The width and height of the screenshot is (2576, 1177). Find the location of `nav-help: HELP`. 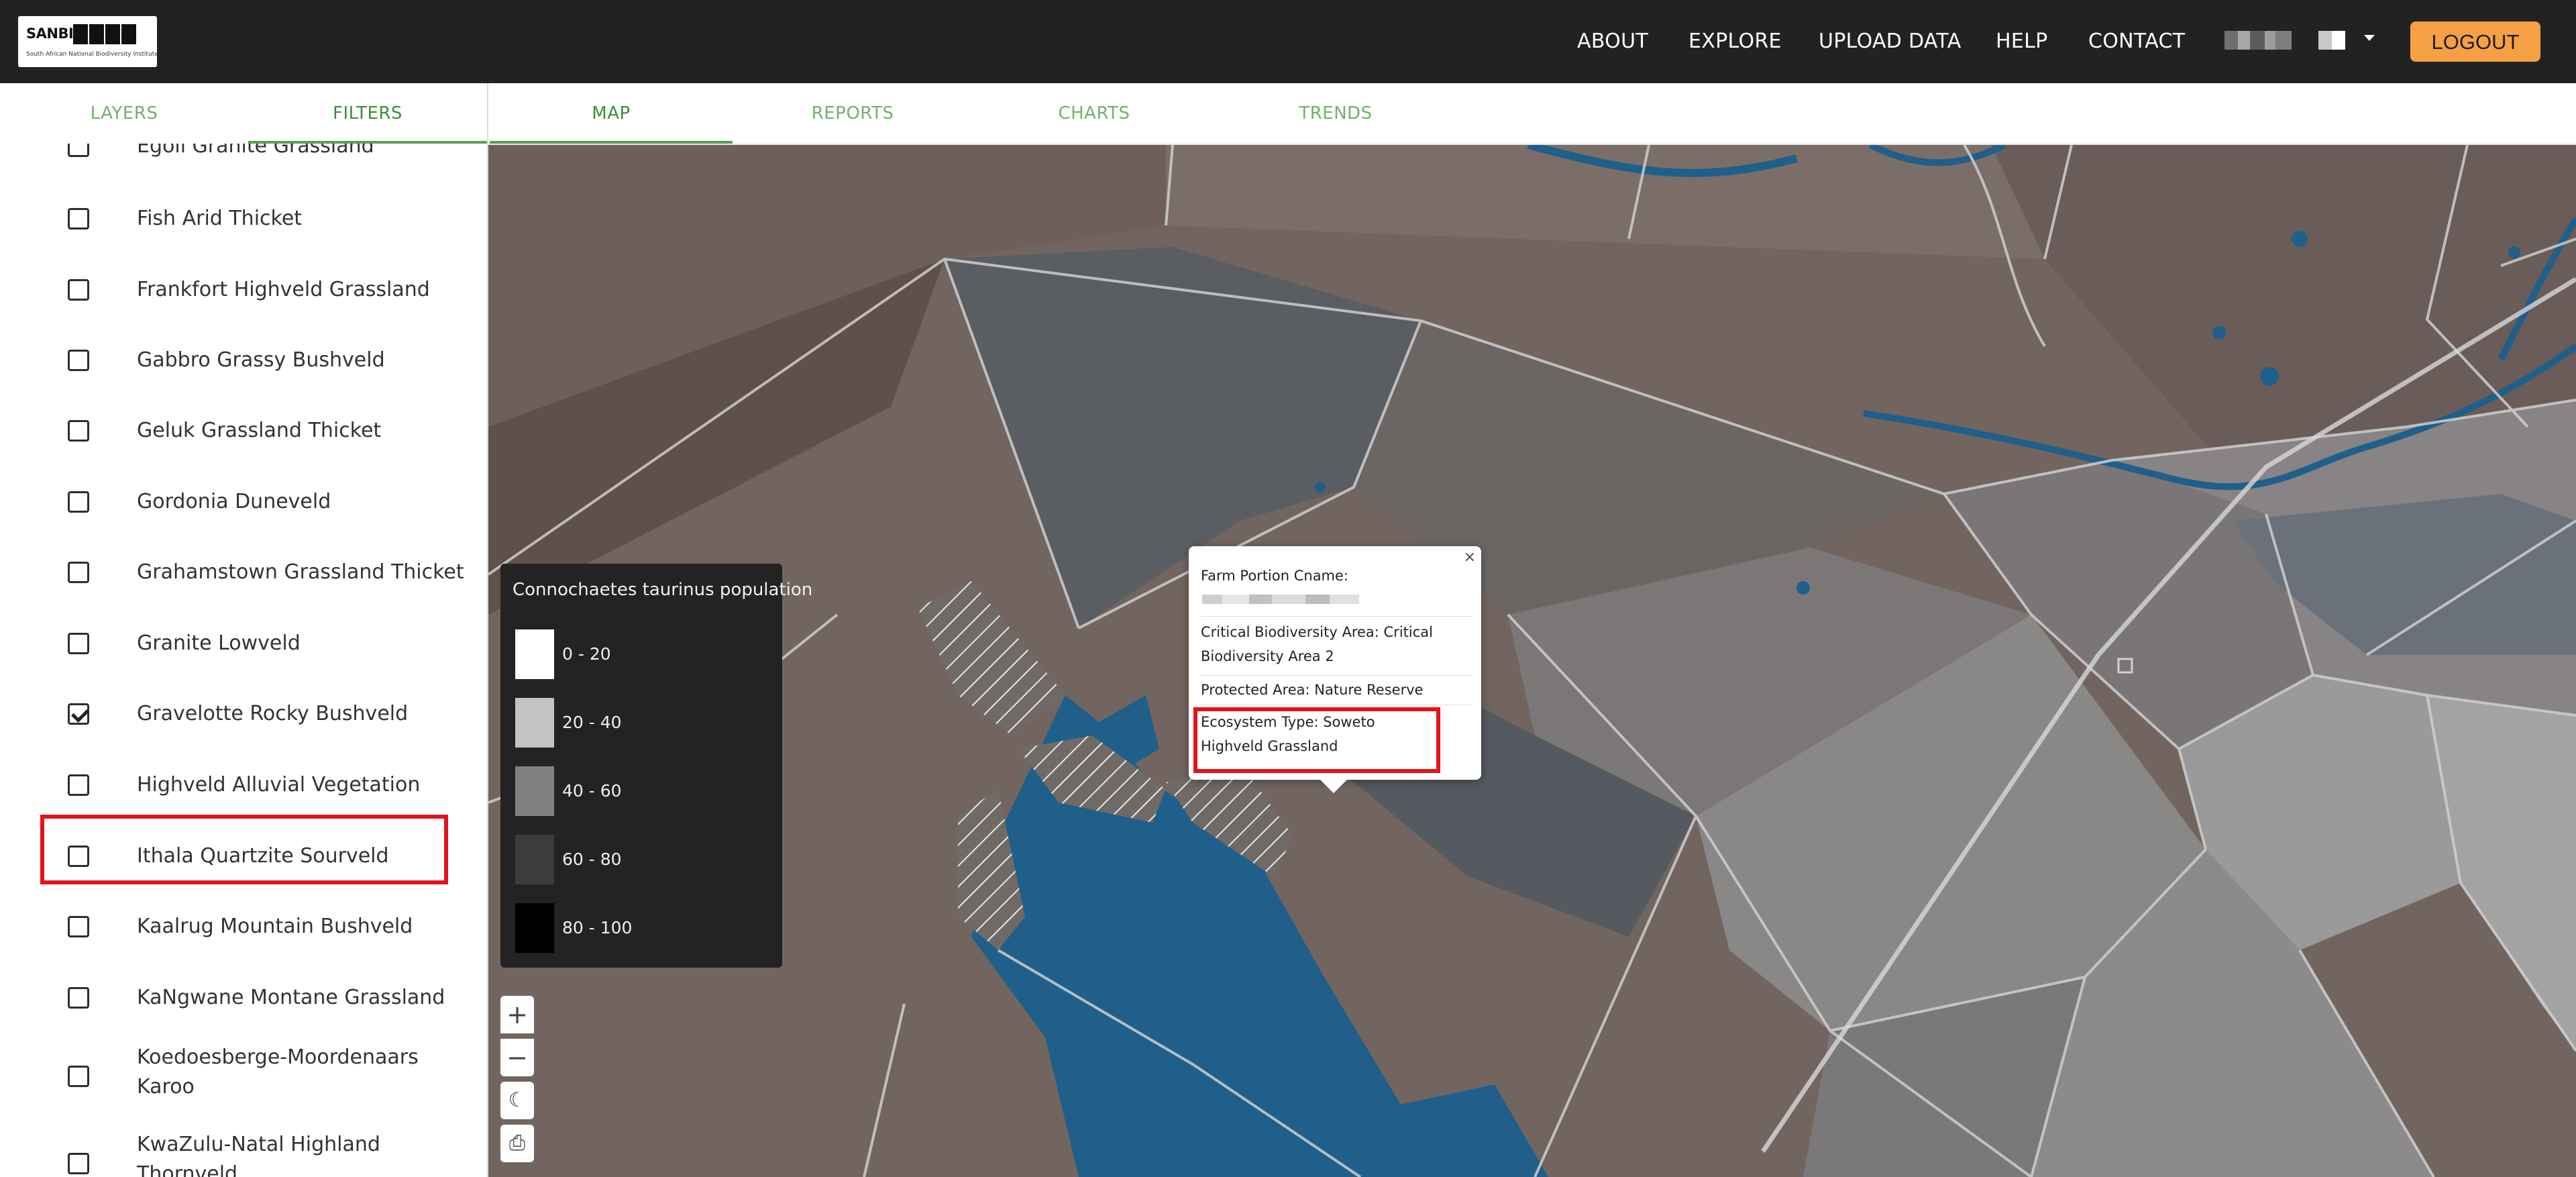

nav-help: HELP is located at coordinates (2022, 41).